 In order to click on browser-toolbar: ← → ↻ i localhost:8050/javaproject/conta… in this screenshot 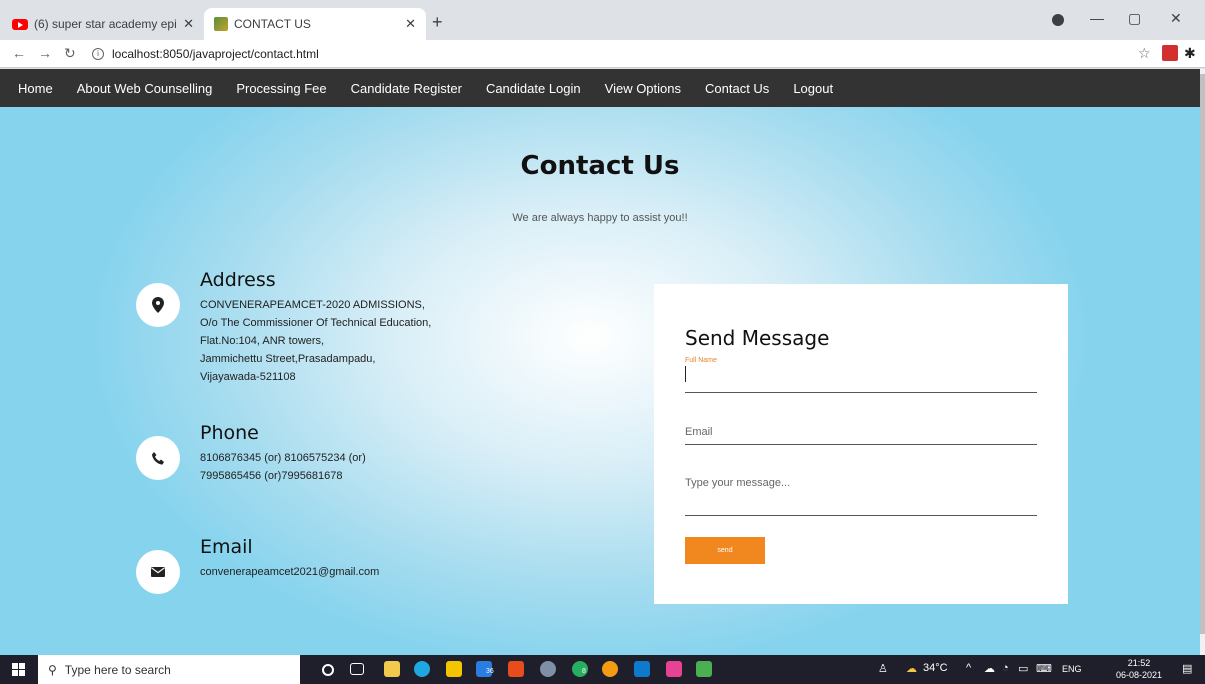, I will do `click(602, 54)`.